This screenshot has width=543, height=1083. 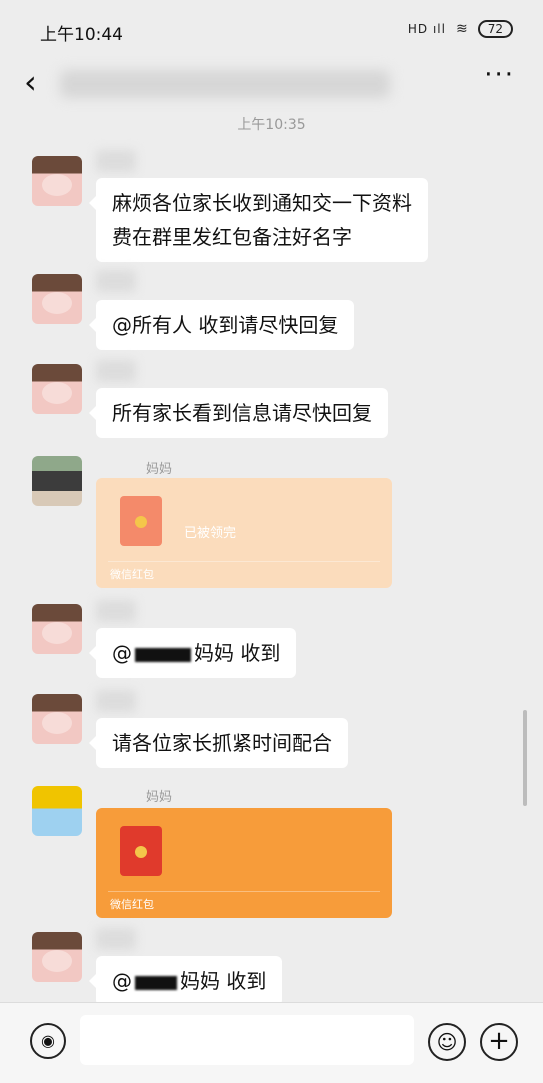 I want to click on nav-bar: ‹ ···, so click(x=271, y=84).